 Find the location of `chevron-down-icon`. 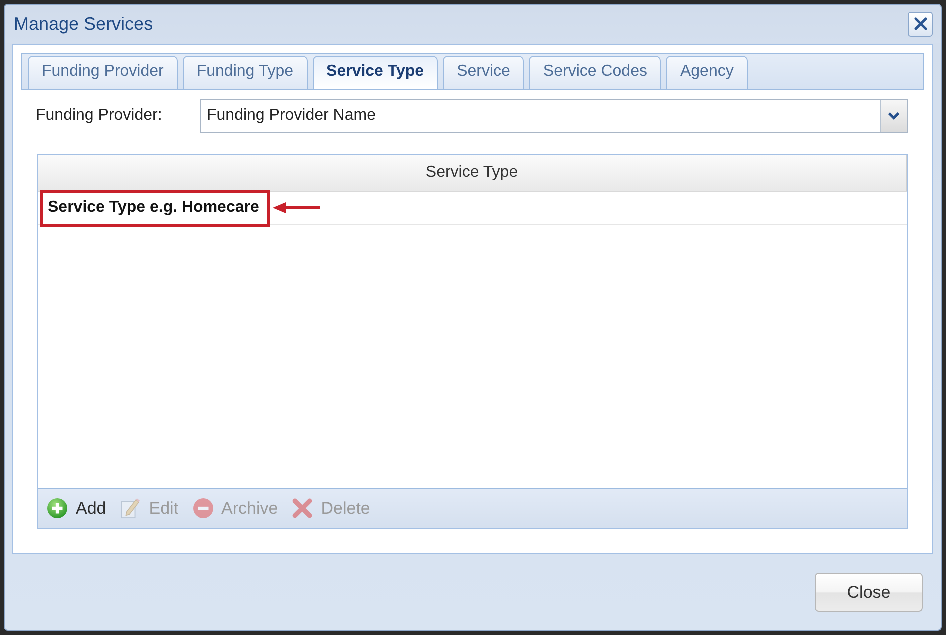

chevron-down-icon is located at coordinates (894, 116).